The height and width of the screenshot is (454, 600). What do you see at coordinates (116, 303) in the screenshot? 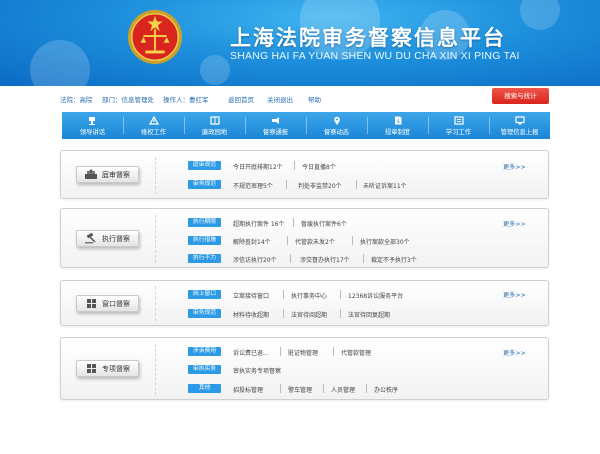
I see `card-title: 窗口督察` at bounding box center [116, 303].